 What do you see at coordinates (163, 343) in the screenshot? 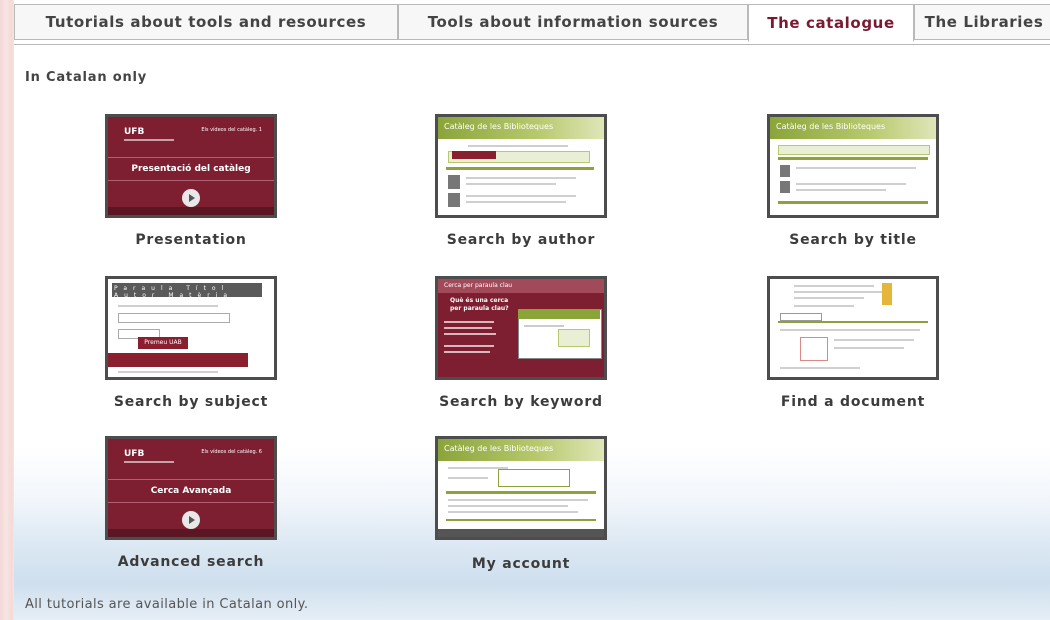
I see `thumb-button-label: Premeu UAB` at bounding box center [163, 343].